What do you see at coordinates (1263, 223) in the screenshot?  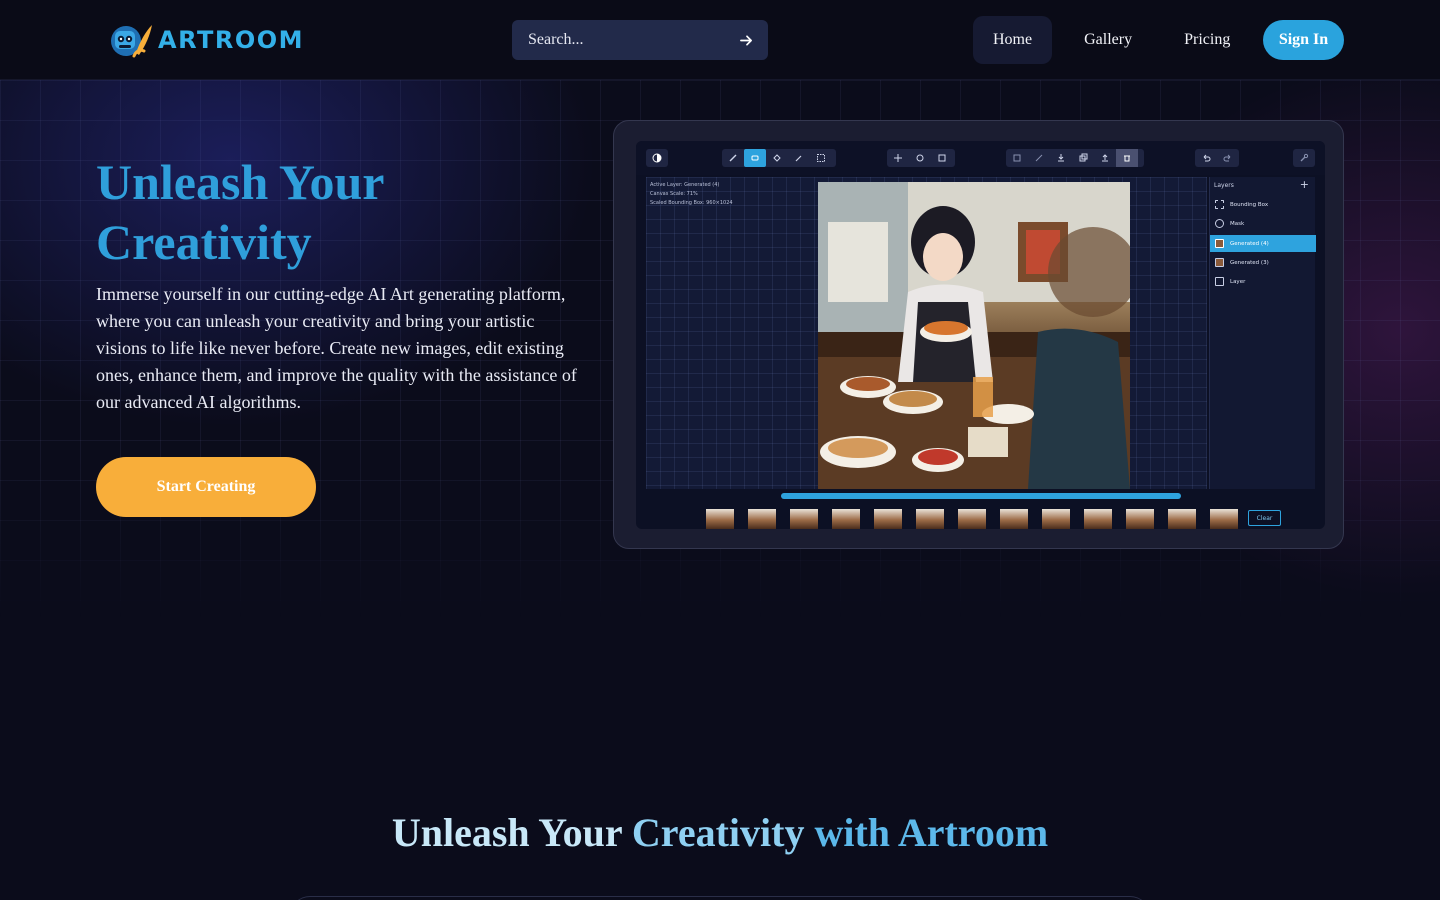 I see `layer-item-mask: Mask` at bounding box center [1263, 223].